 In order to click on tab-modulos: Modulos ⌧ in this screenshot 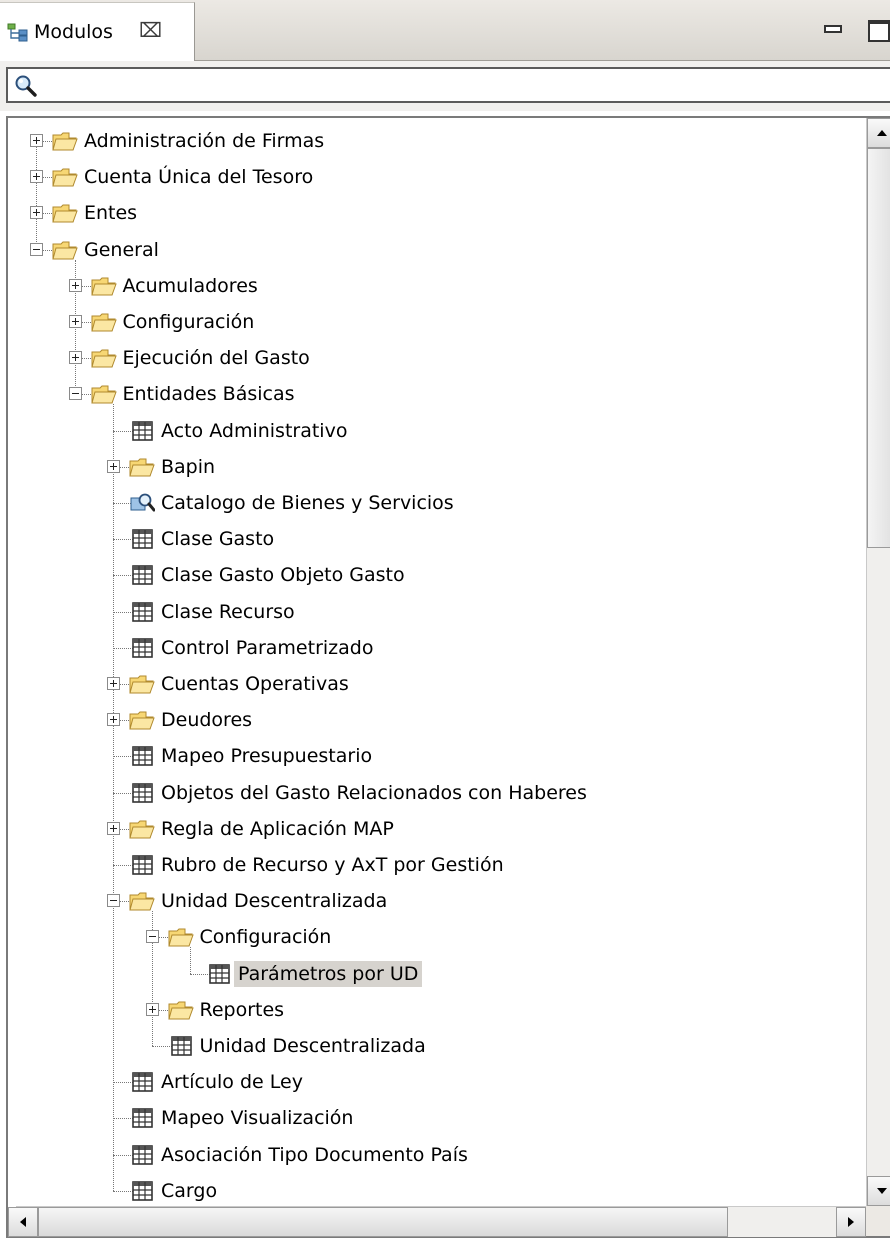, I will do `click(97, 31)`.